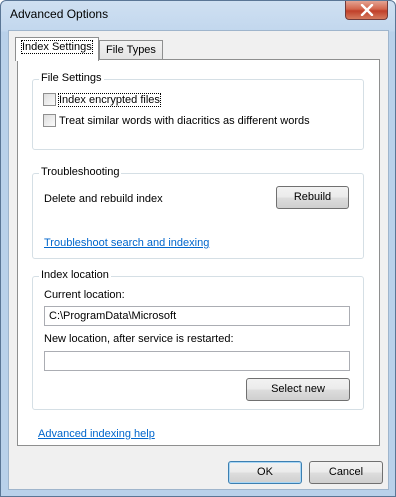 The height and width of the screenshot is (497, 396). Describe the element at coordinates (109, 99) in the screenshot. I see `checkbox-label: Index encrypted files` at that location.